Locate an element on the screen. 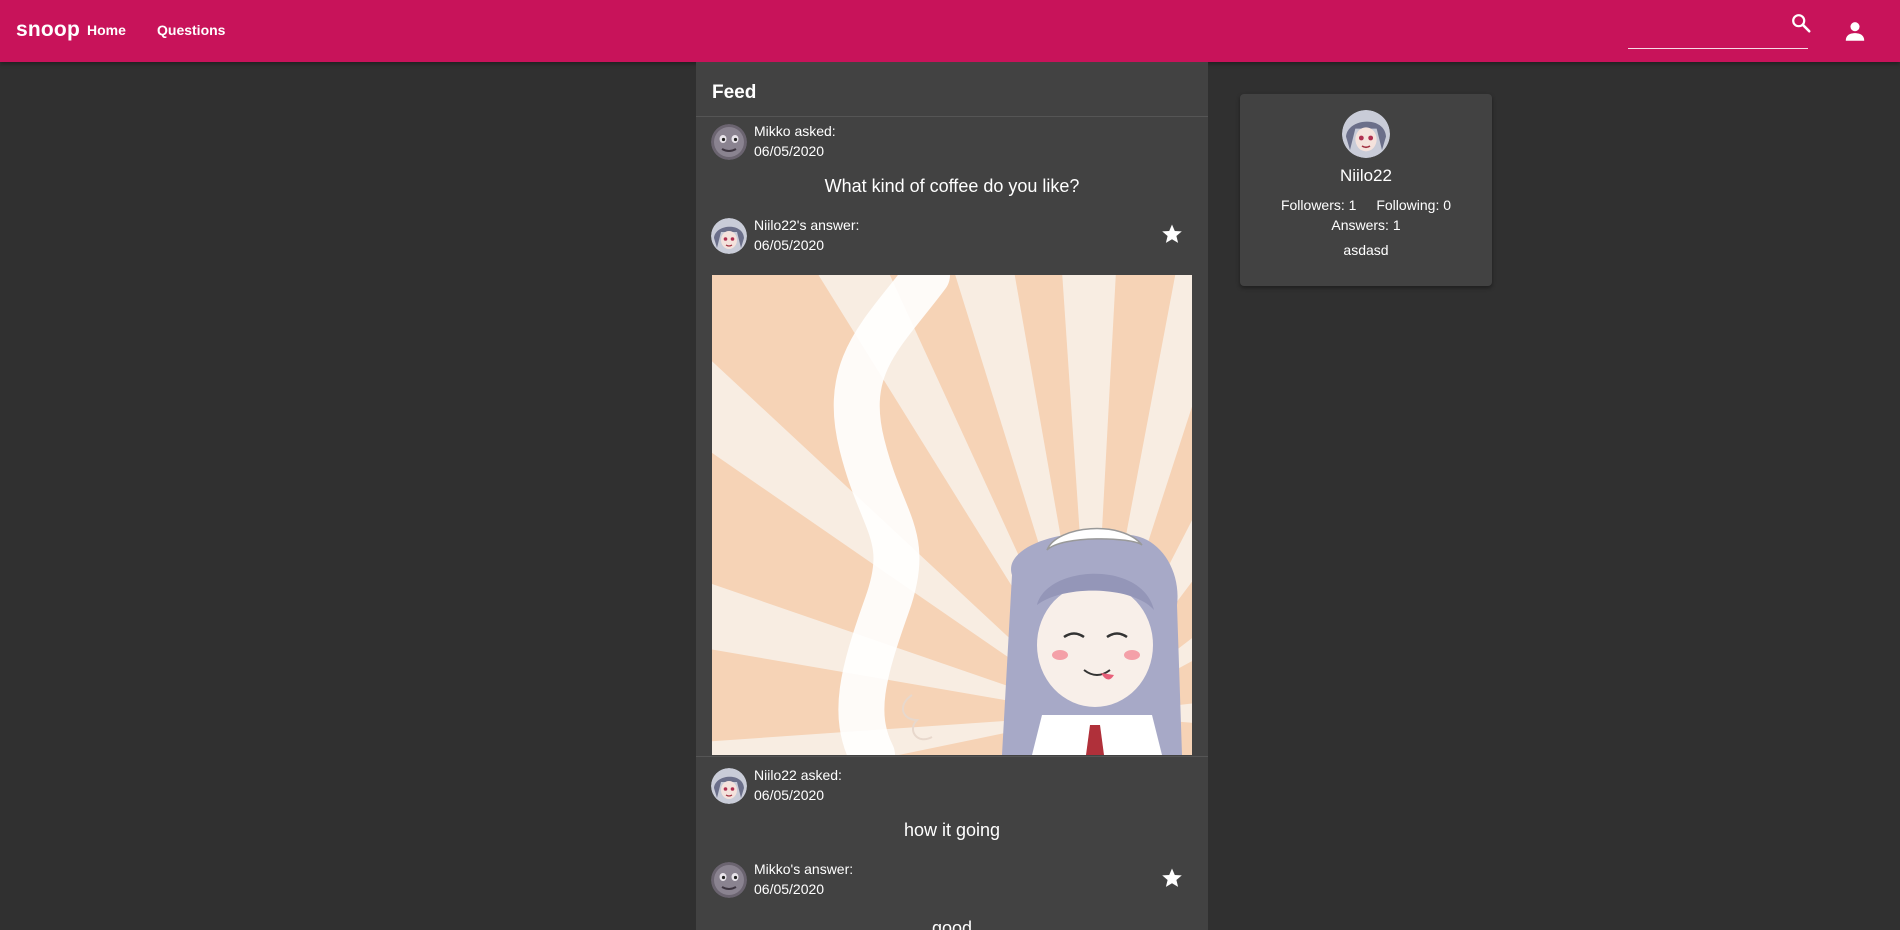 The height and width of the screenshot is (930, 1900). question-text: how it going is located at coordinates (952, 830).